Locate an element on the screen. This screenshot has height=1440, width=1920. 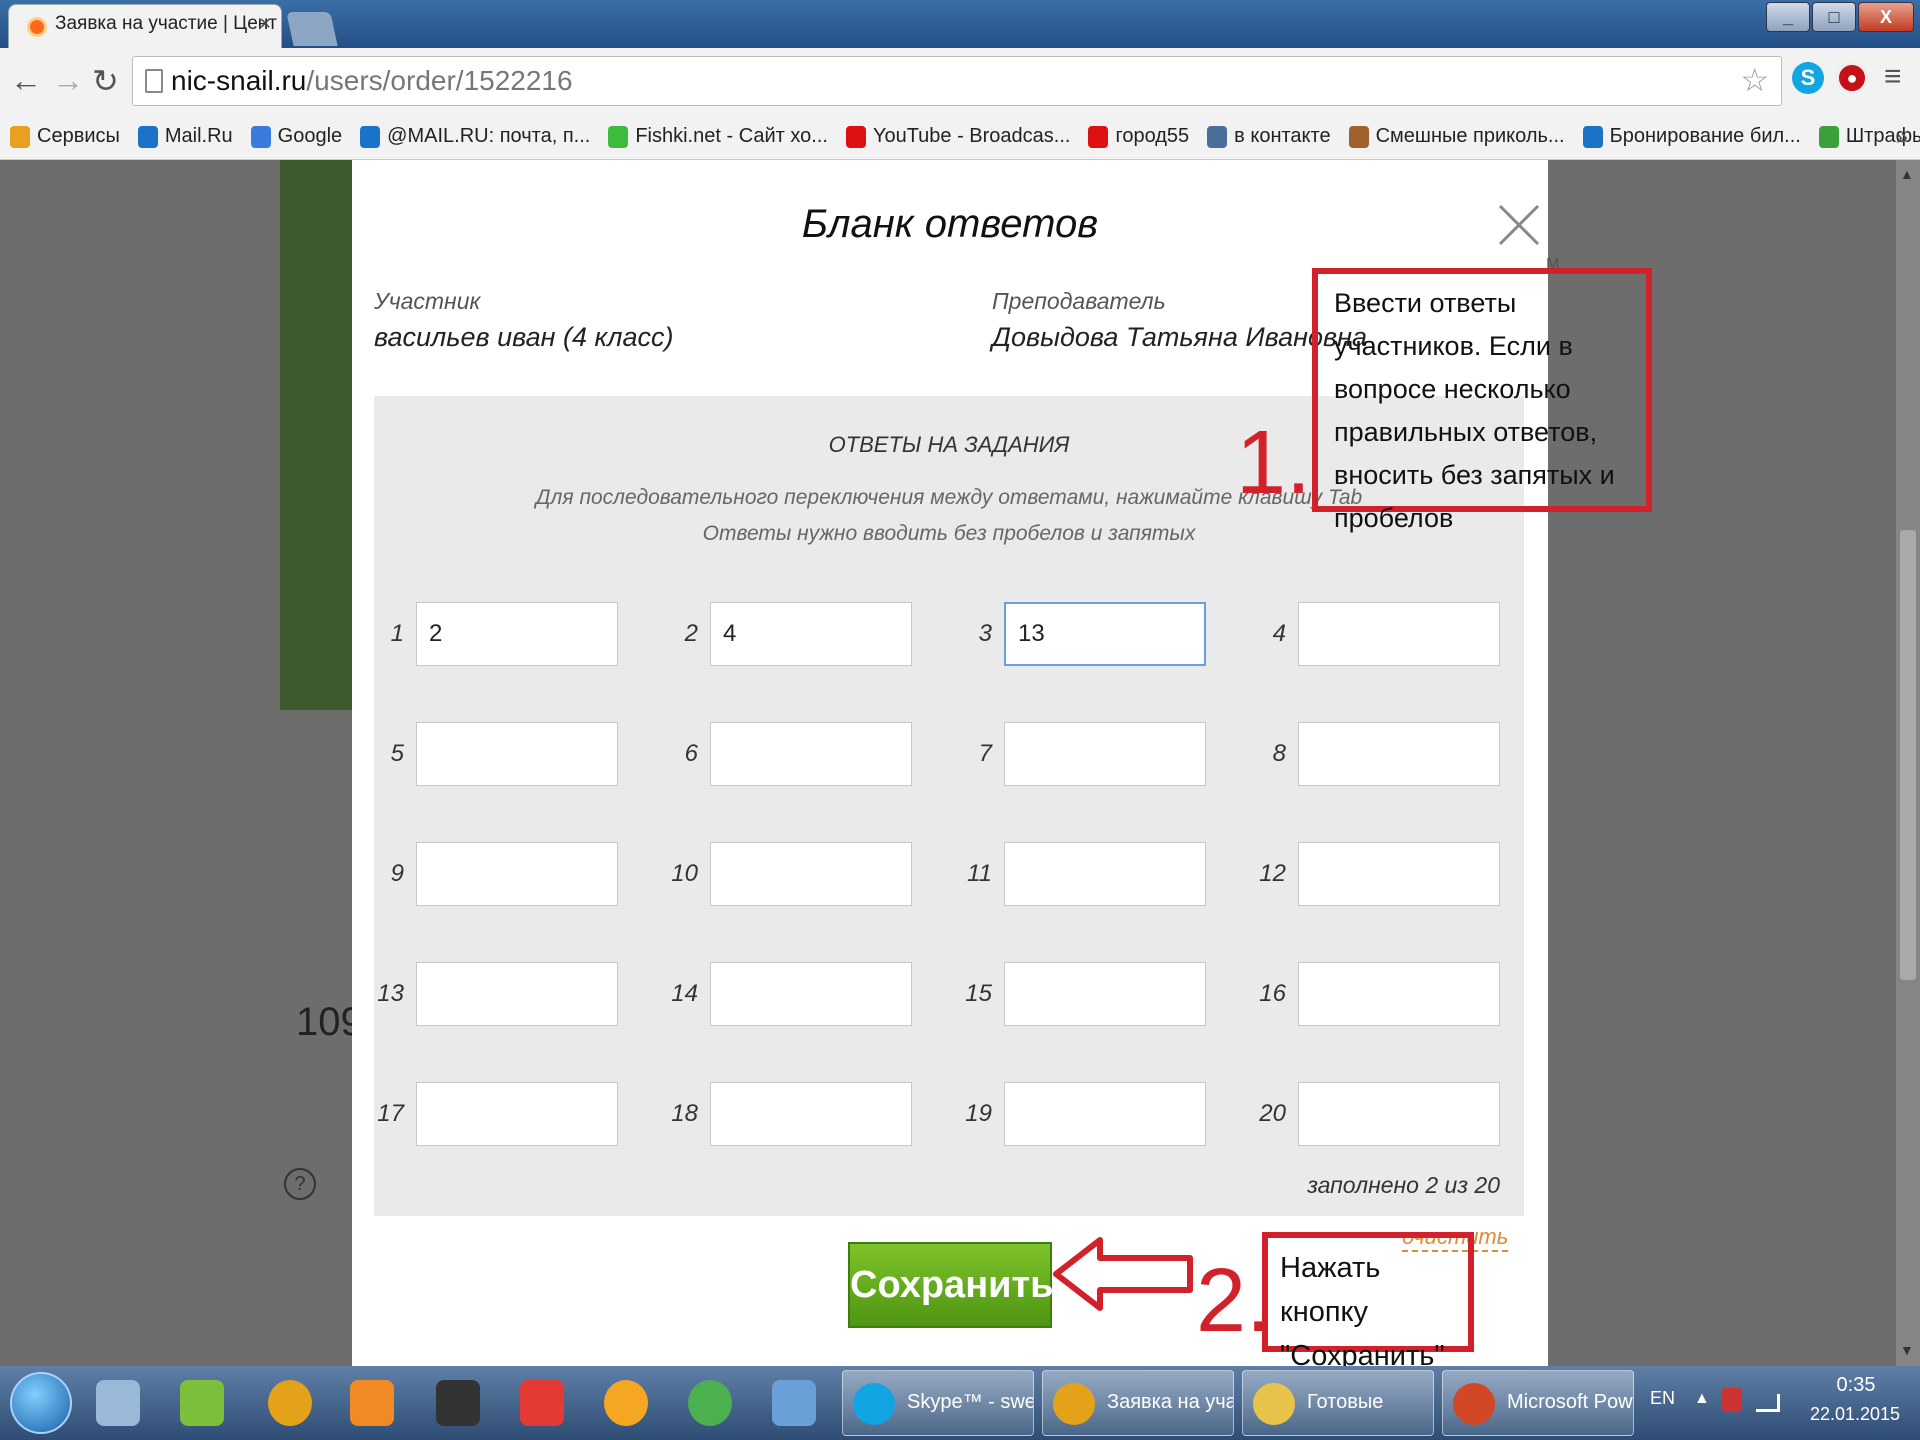
maximize-button: □ is located at coordinates (1834, 17).